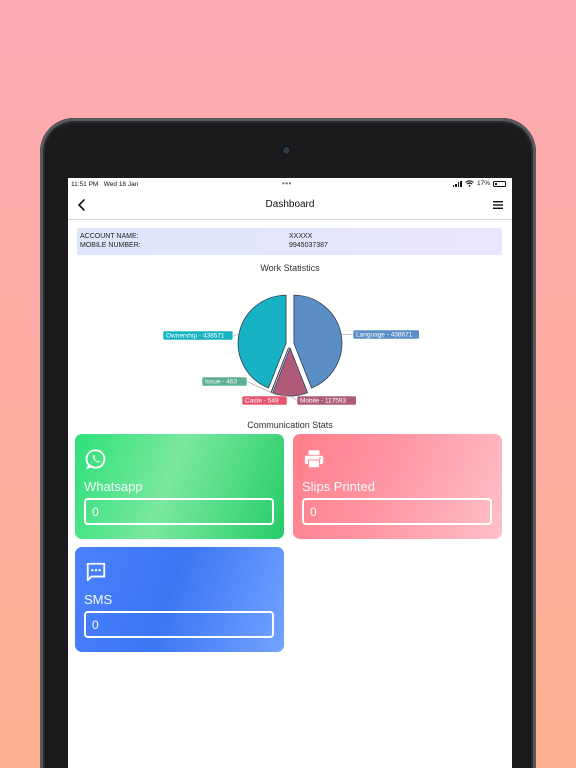  I want to click on account-name-value: XXXXX, so click(301, 236).